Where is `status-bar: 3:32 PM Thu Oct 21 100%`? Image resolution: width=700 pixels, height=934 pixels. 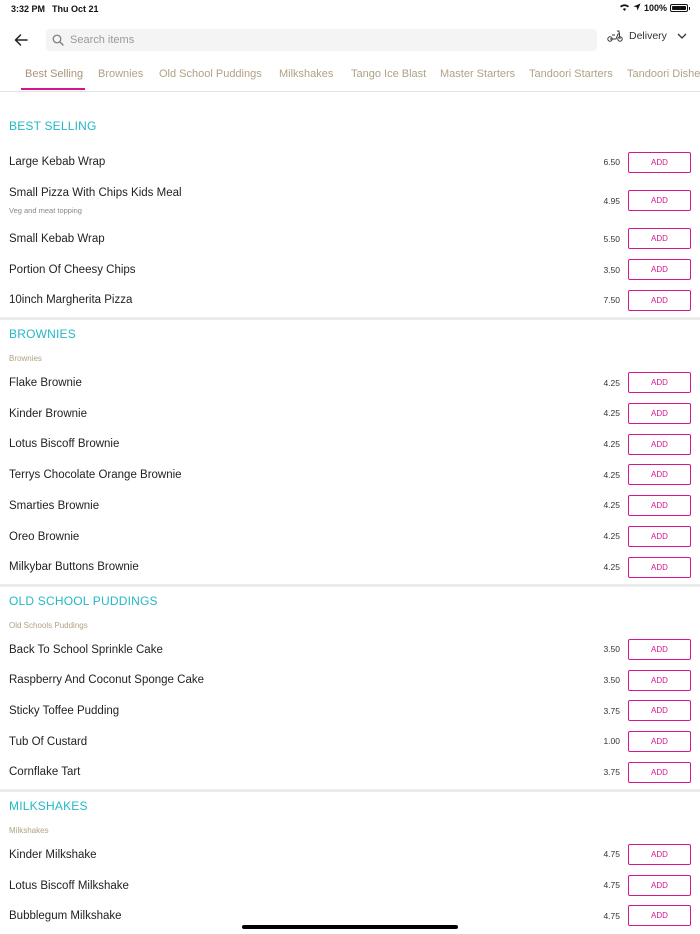 status-bar: 3:32 PM Thu Oct 21 100% is located at coordinates (350, 9).